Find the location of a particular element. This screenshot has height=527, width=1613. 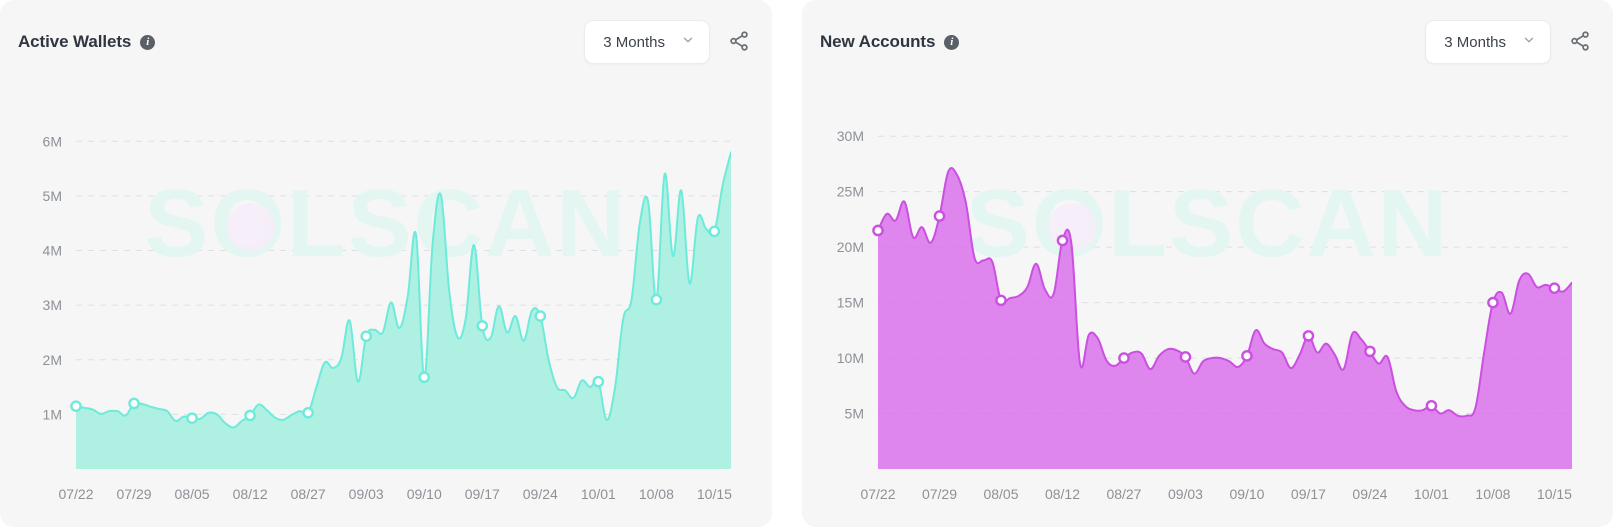

y-axis-tick-label: 25M is located at coordinates (850, 192).